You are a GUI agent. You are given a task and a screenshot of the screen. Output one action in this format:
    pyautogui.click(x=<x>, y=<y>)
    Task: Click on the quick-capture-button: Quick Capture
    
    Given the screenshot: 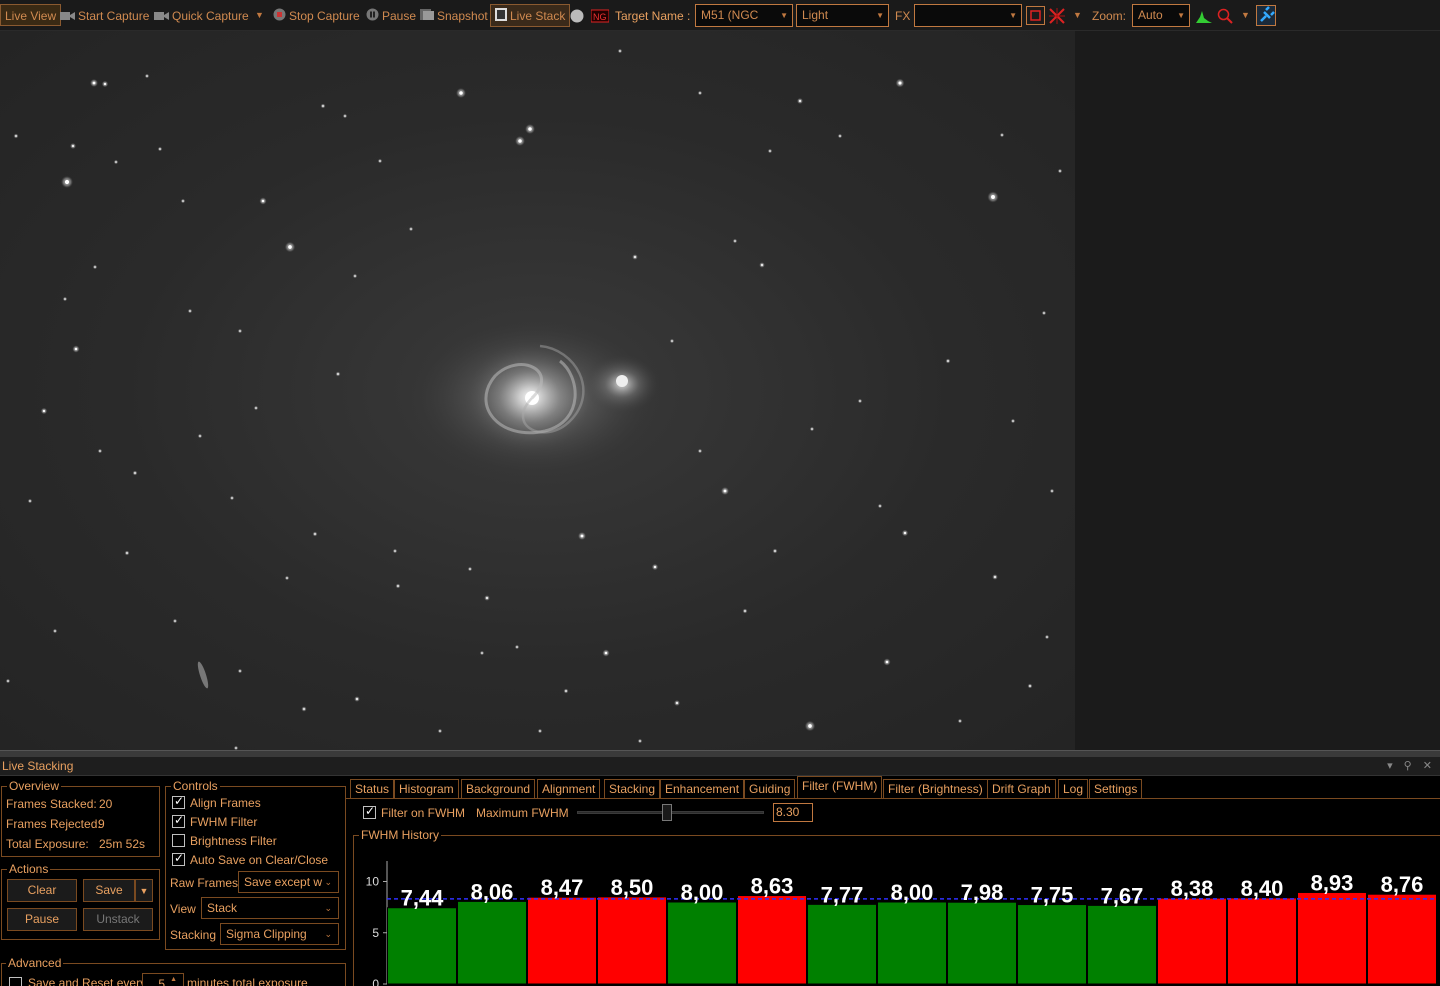 What is the action you would take?
    pyautogui.click(x=201, y=16)
    